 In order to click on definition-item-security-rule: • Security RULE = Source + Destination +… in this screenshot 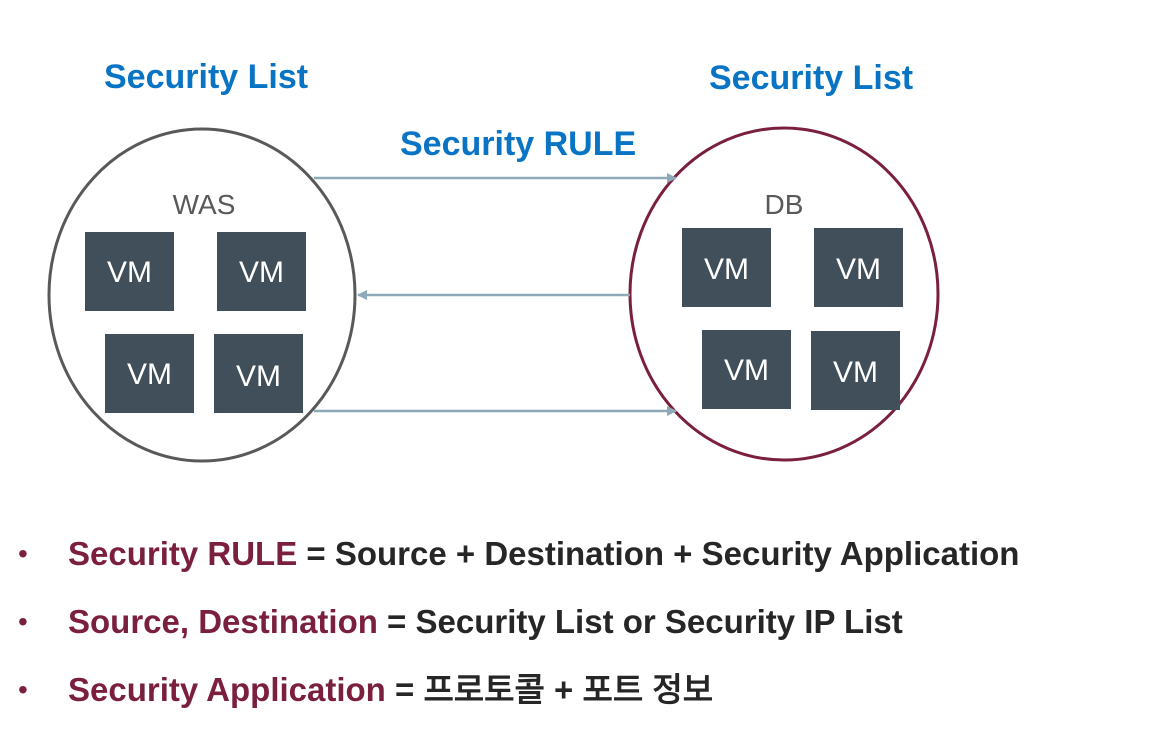, I will do `click(597, 562)`.